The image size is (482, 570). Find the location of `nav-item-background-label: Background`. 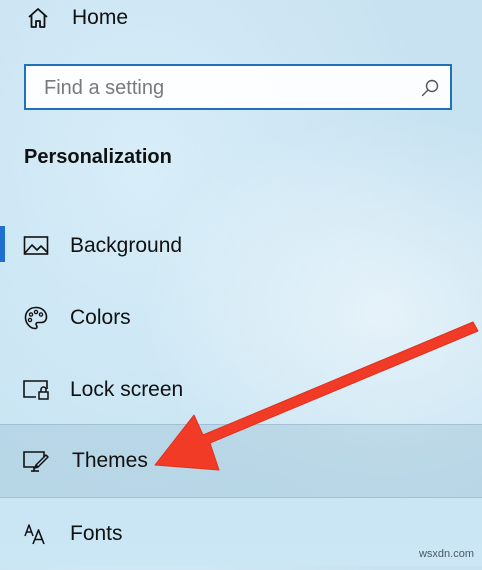

nav-item-background-label: Background is located at coordinates (126, 245).